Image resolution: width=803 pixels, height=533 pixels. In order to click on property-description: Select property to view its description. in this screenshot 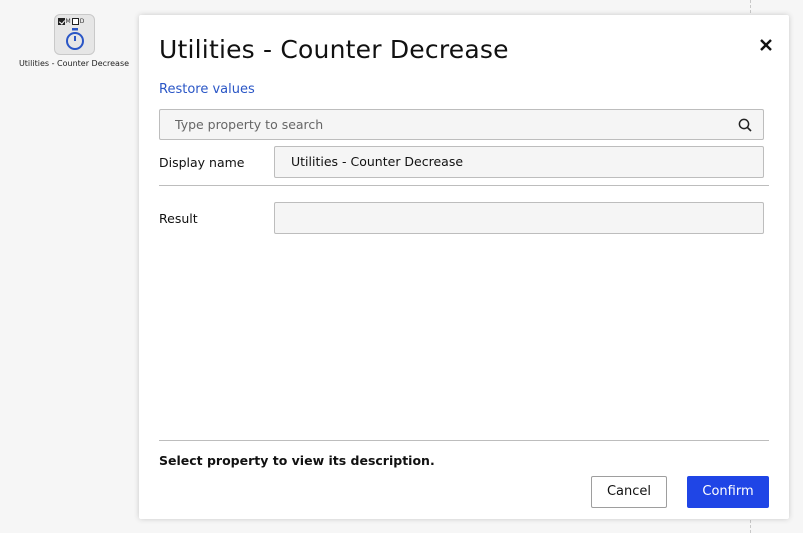, I will do `click(297, 460)`.